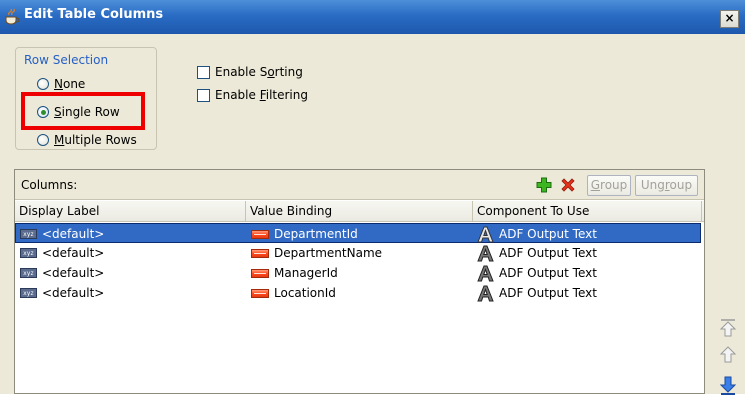  What do you see at coordinates (12, 16) in the screenshot?
I see `coffee-cup-icon` at bounding box center [12, 16].